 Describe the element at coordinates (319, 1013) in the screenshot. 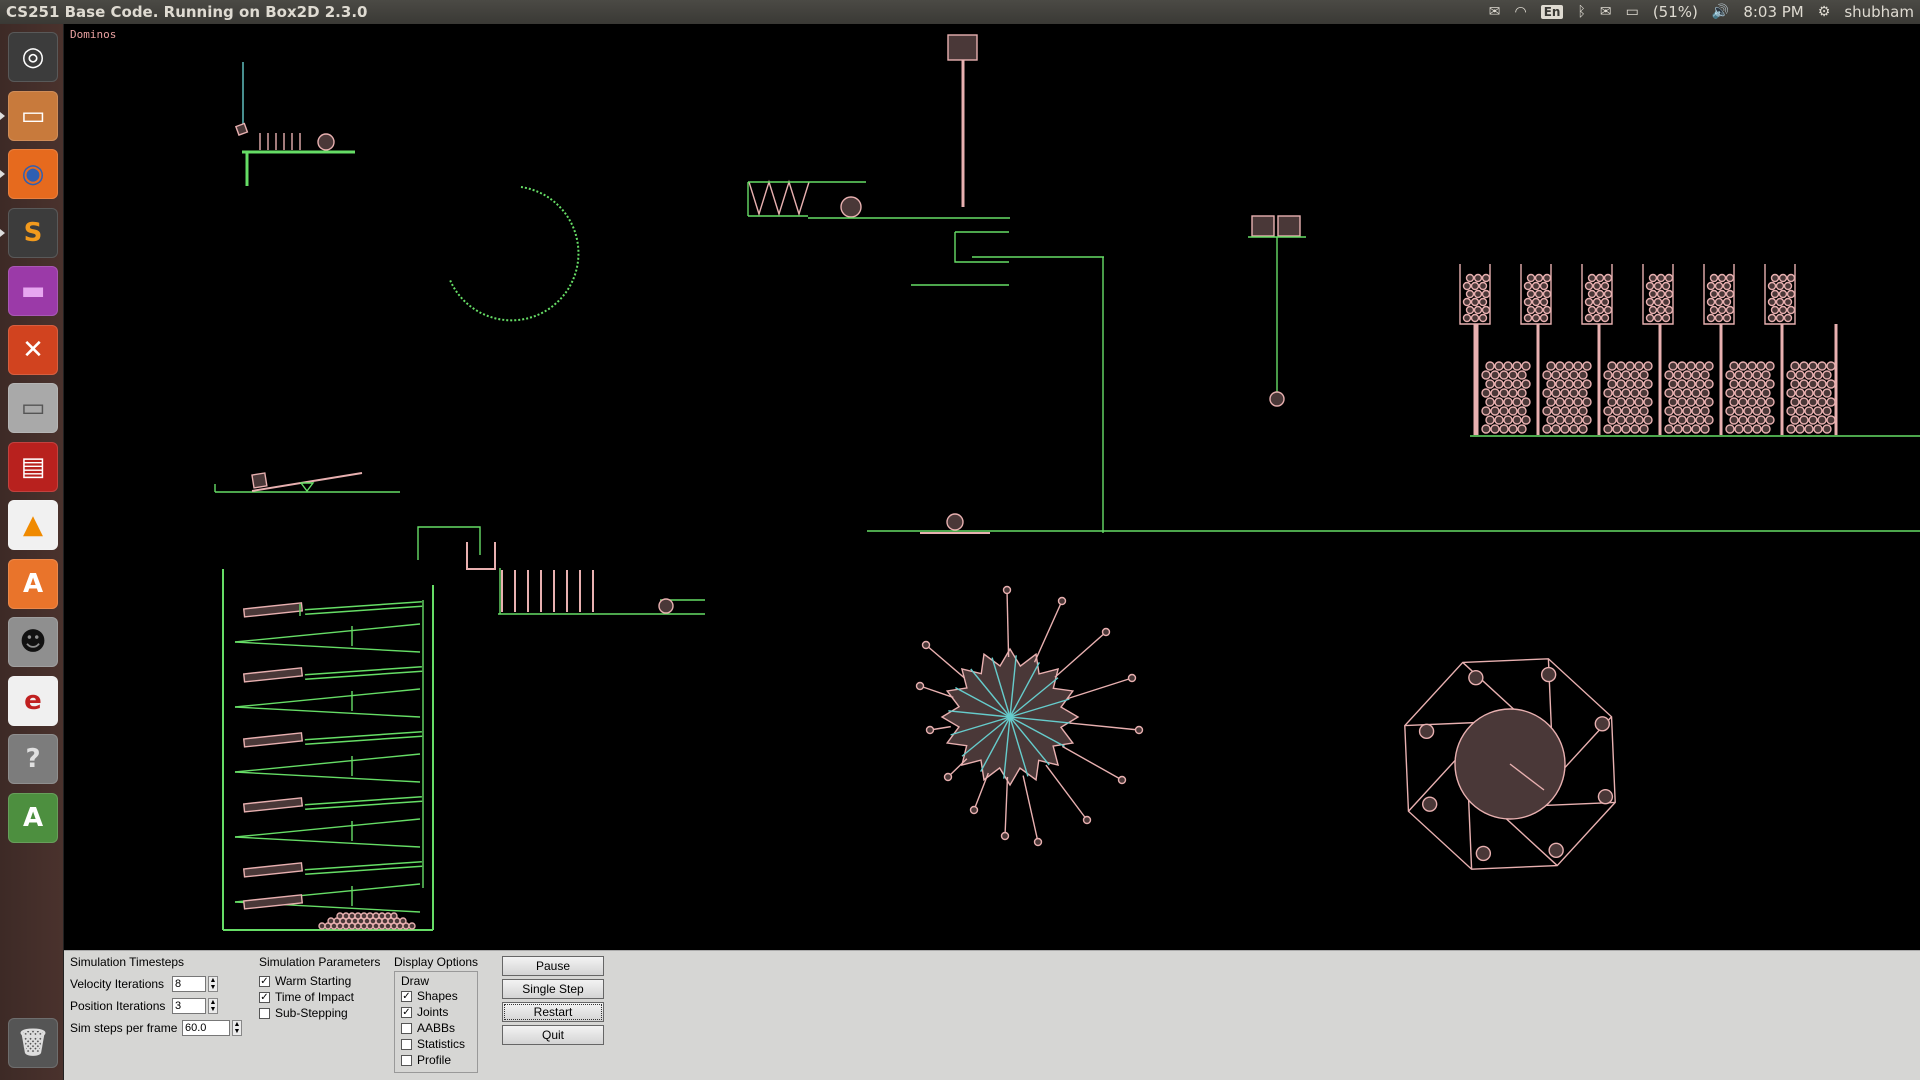

I see `param-sub-stepping-checkbox: Sub-Stepping` at that location.